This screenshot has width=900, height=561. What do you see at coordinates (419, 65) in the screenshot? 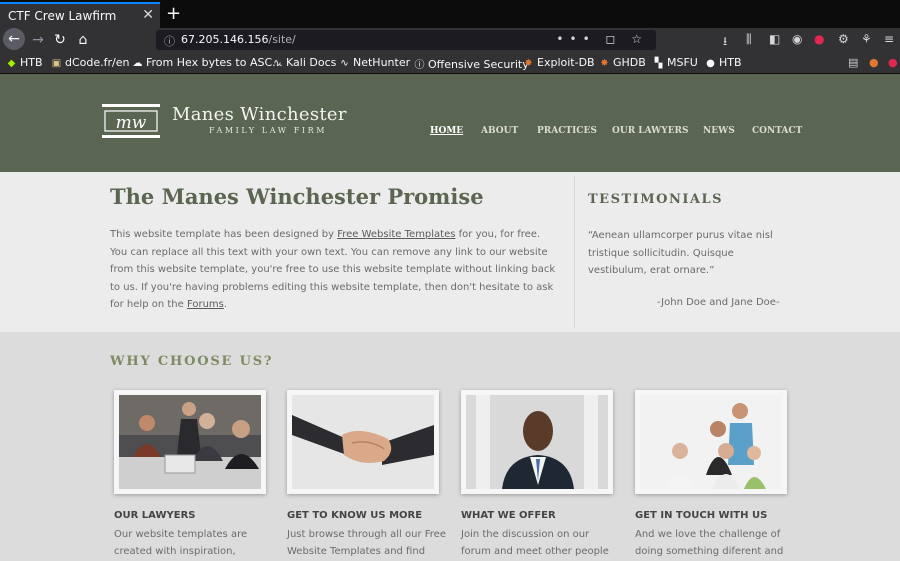
I see `offsec-icon: ⓘ` at bounding box center [419, 65].